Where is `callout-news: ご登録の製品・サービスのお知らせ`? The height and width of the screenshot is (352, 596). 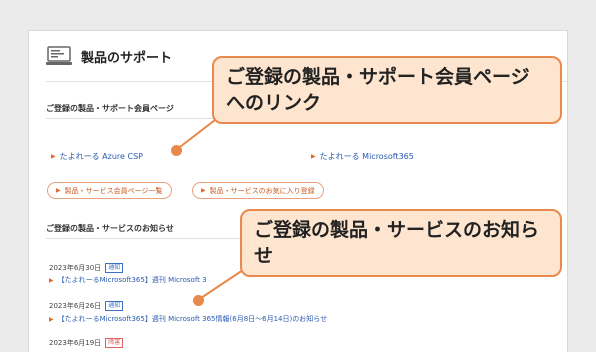 callout-news: ご登録の製品・サービスのお知らせ is located at coordinates (401, 243).